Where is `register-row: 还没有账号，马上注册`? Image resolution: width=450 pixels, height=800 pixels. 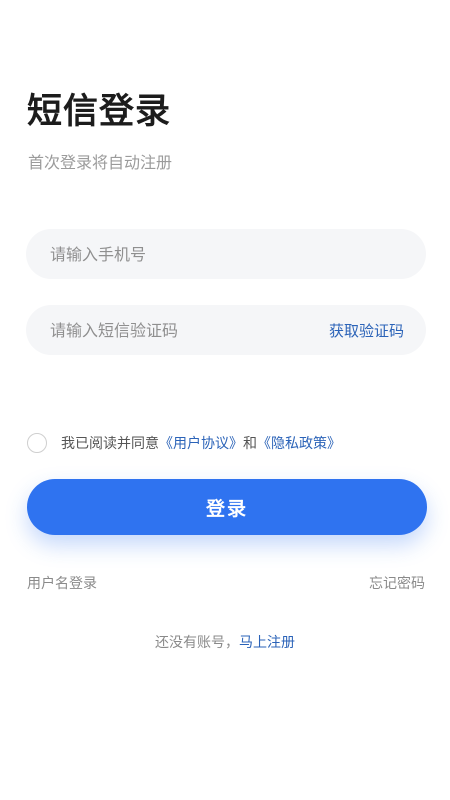 register-row: 还没有账号，马上注册 is located at coordinates (225, 642).